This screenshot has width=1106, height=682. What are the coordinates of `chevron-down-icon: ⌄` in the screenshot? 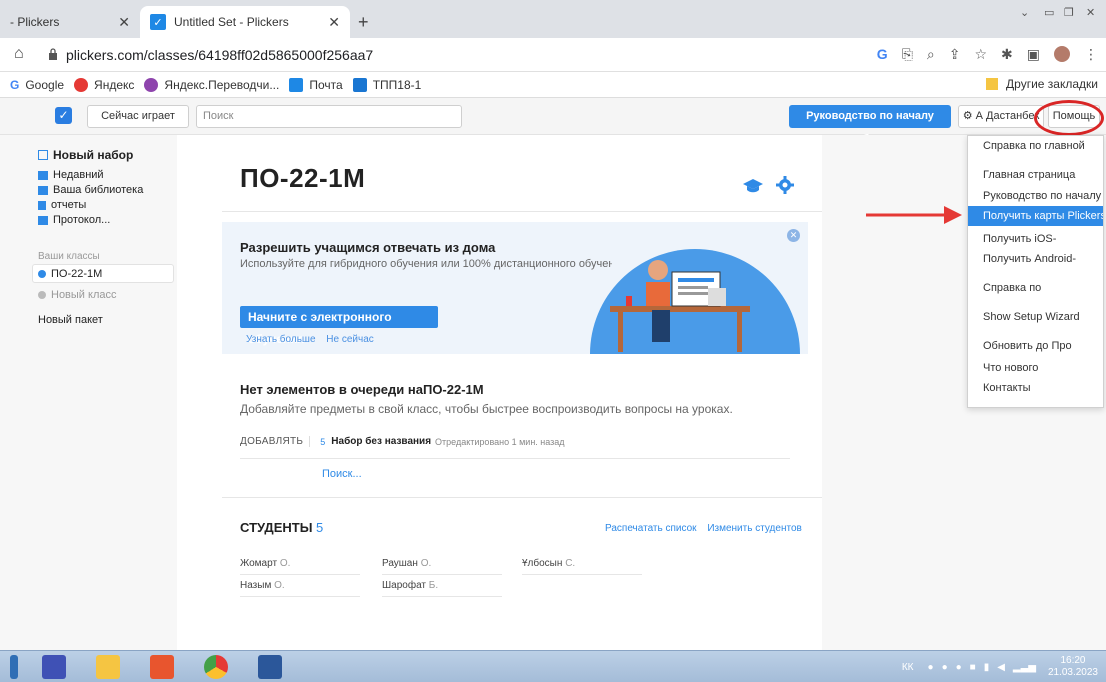 It's located at (1024, 12).